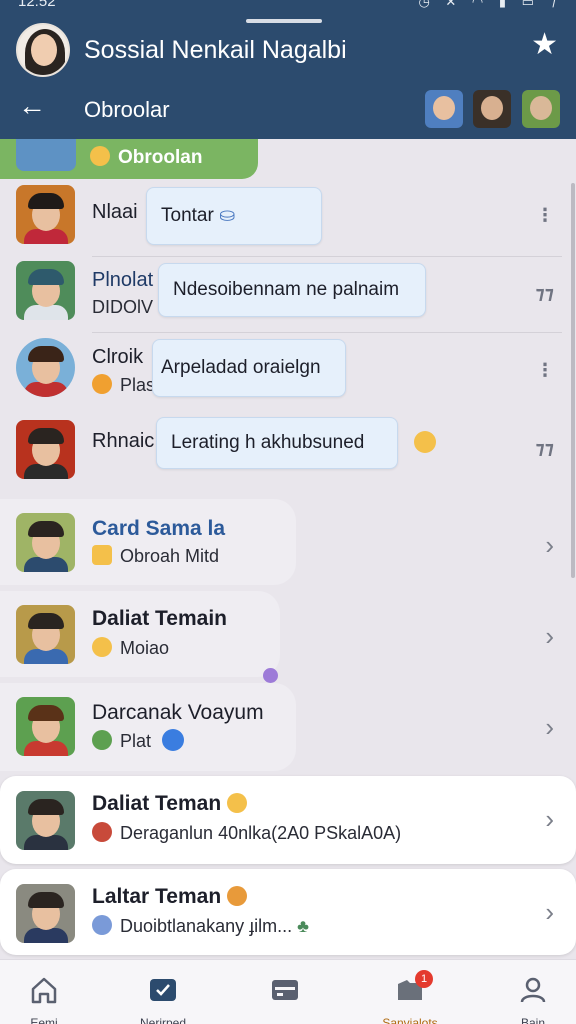 The image size is (576, 1024). What do you see at coordinates (148, 727) in the screenshot?
I see `contact-card: Darcanak Voayum Plat` at bounding box center [148, 727].